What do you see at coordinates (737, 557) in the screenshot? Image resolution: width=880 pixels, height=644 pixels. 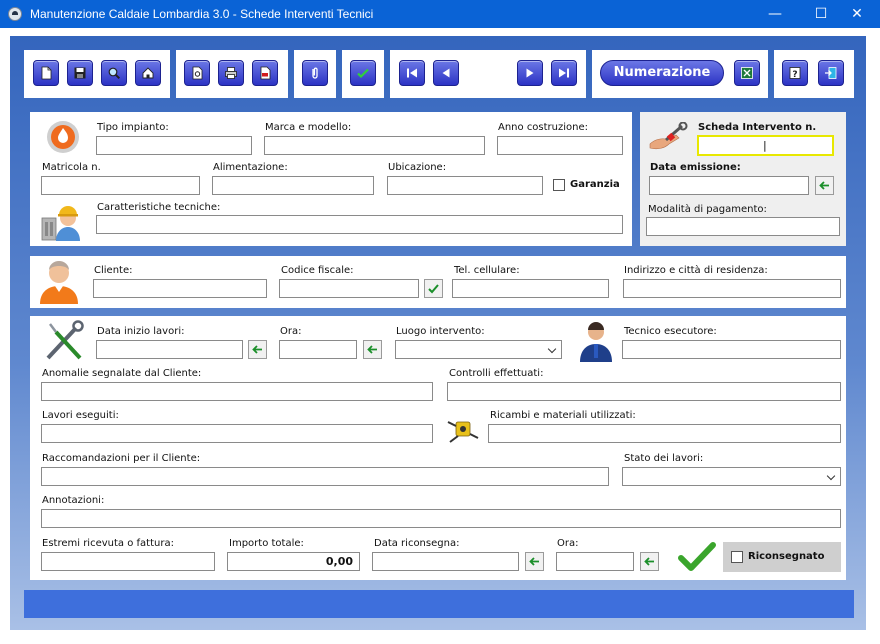 I see `riconsegnato-checkbox` at bounding box center [737, 557].